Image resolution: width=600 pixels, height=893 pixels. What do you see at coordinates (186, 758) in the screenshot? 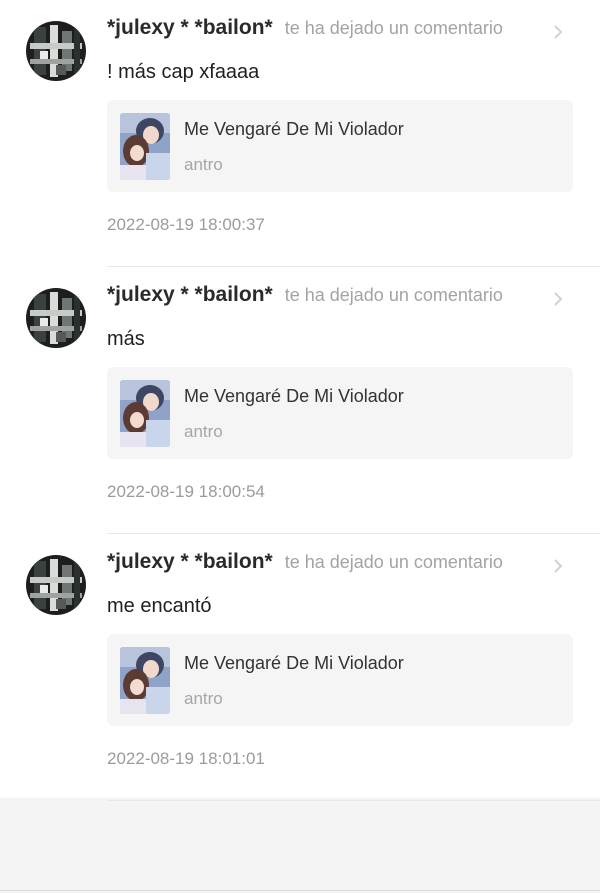
I see `timestamp: 2022-08-19 18:01:01` at bounding box center [186, 758].